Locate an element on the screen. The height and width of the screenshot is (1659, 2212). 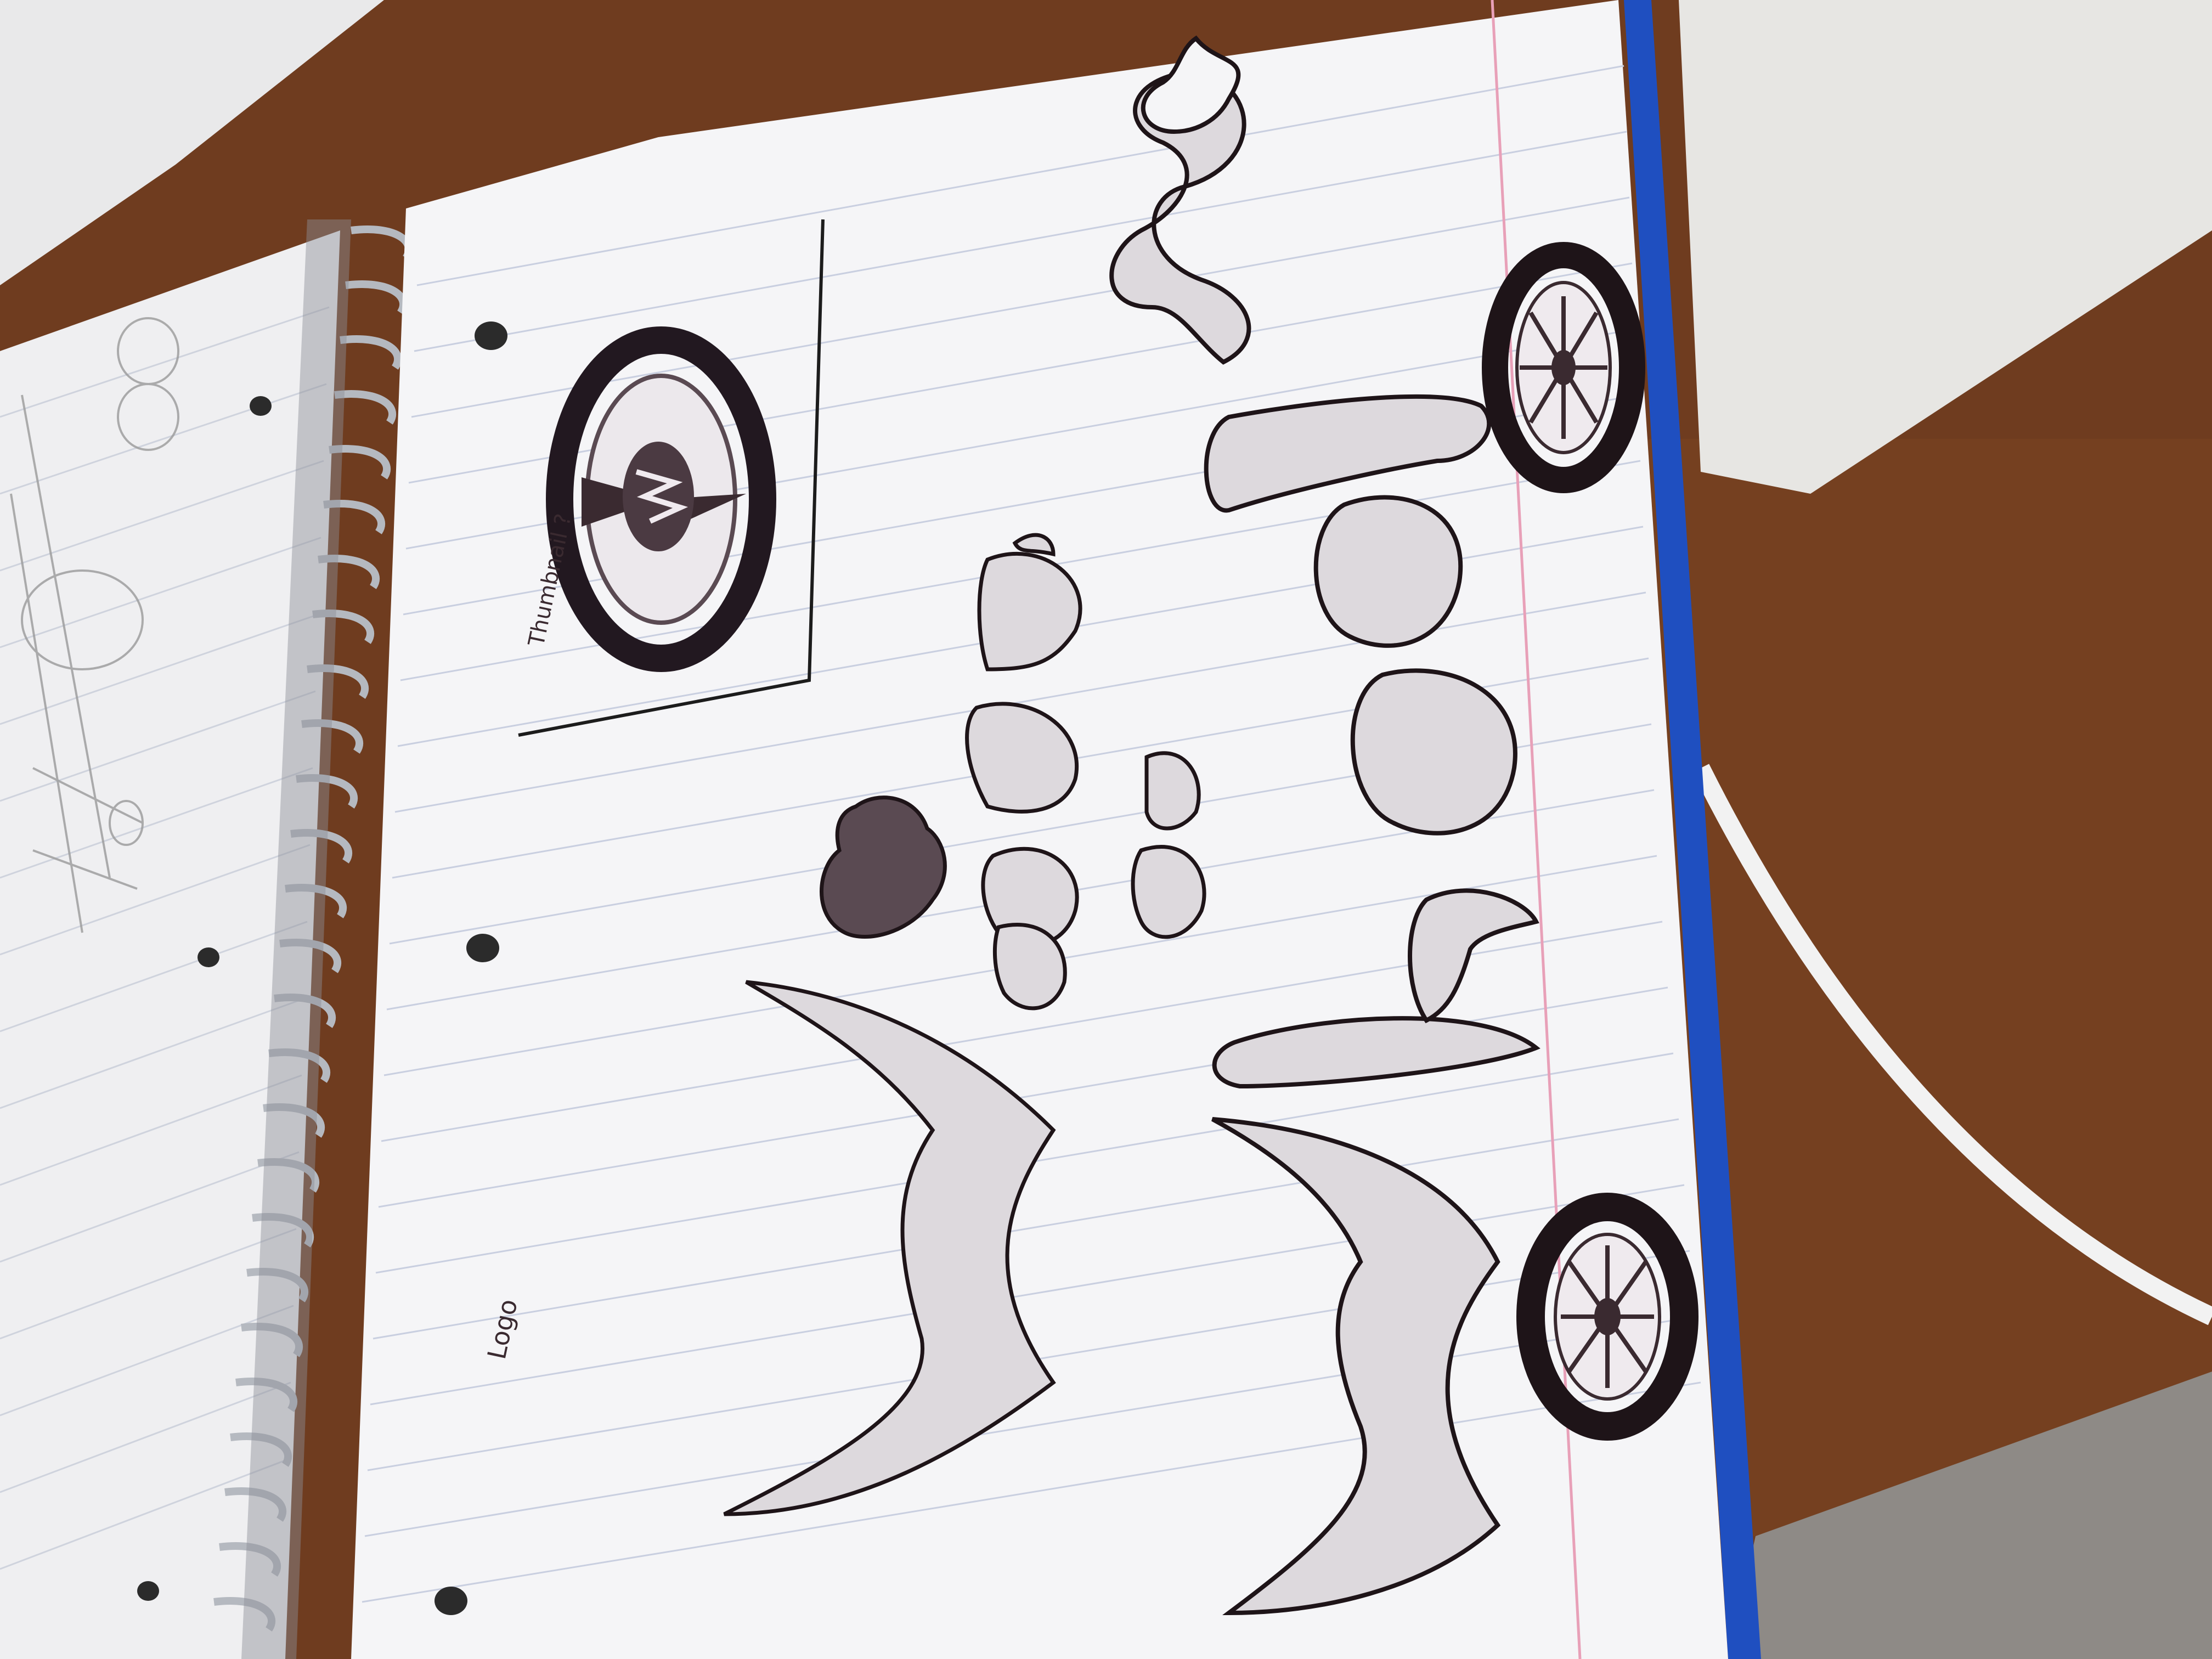
letter-o-small is located at coordinates (1169, 892).